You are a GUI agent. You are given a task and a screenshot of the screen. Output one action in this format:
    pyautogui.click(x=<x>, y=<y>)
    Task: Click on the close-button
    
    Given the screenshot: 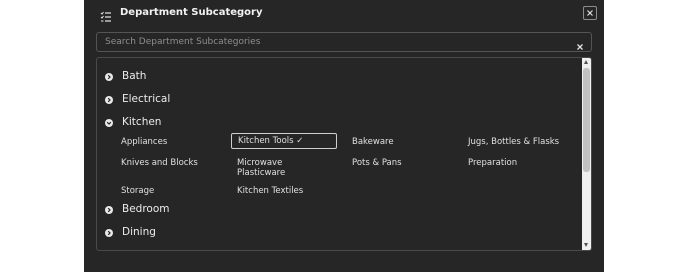 What is the action you would take?
    pyautogui.click(x=590, y=13)
    